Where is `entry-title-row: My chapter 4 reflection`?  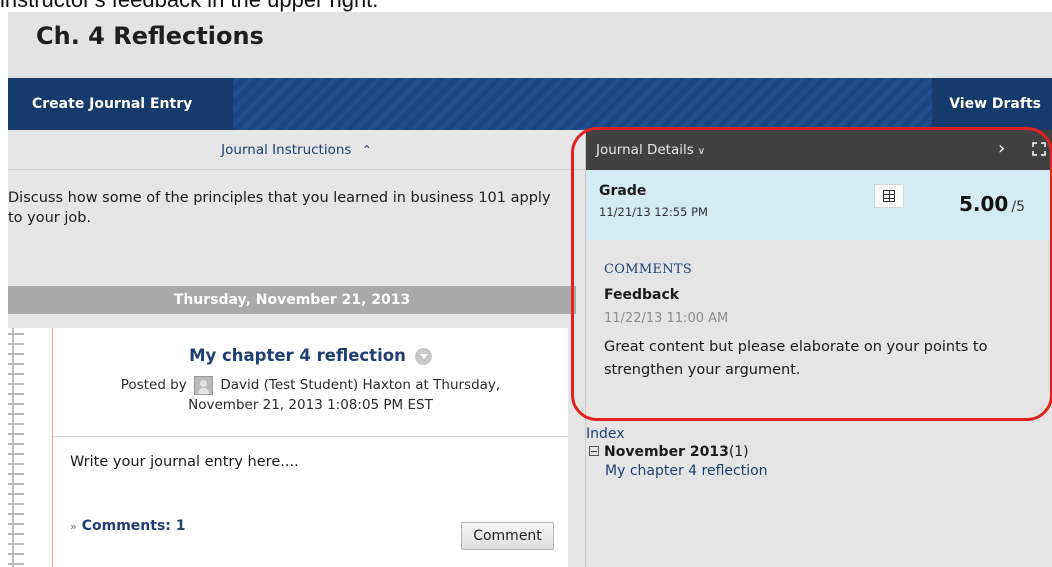 entry-title-row: My chapter 4 reflection is located at coordinates (310, 355).